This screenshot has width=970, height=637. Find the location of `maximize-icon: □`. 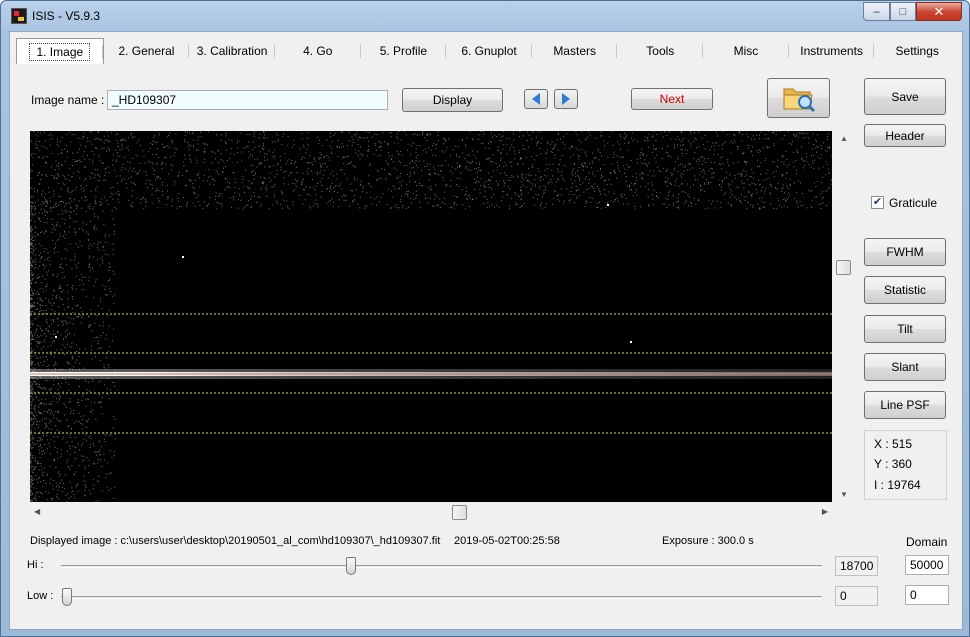

maximize-icon: □ is located at coordinates (903, 11).